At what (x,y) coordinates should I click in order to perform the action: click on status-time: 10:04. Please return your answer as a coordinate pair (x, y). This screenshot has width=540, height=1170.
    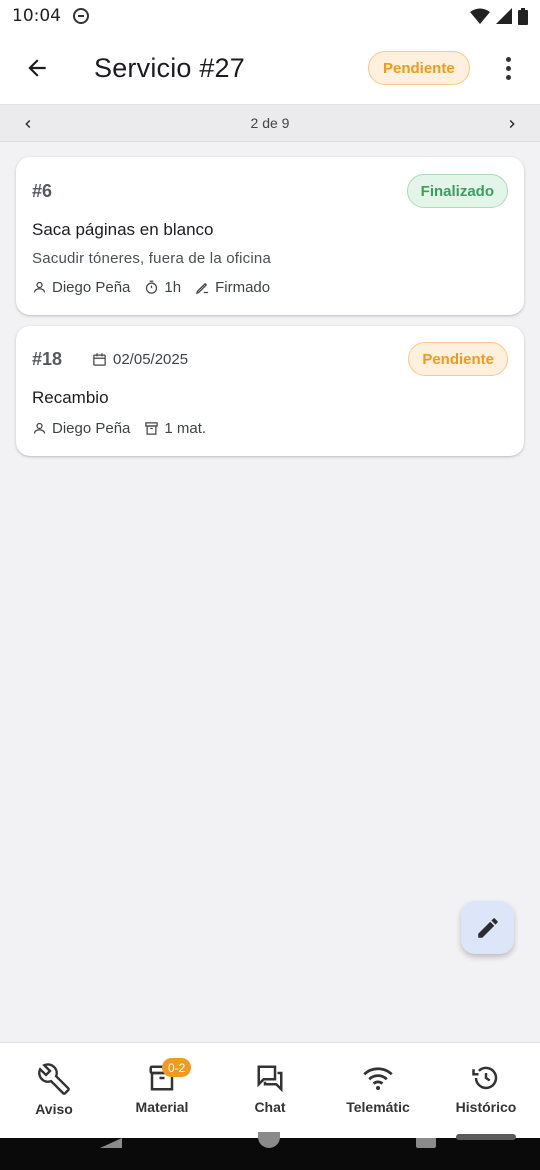
    Looking at the image, I should click on (36, 16).